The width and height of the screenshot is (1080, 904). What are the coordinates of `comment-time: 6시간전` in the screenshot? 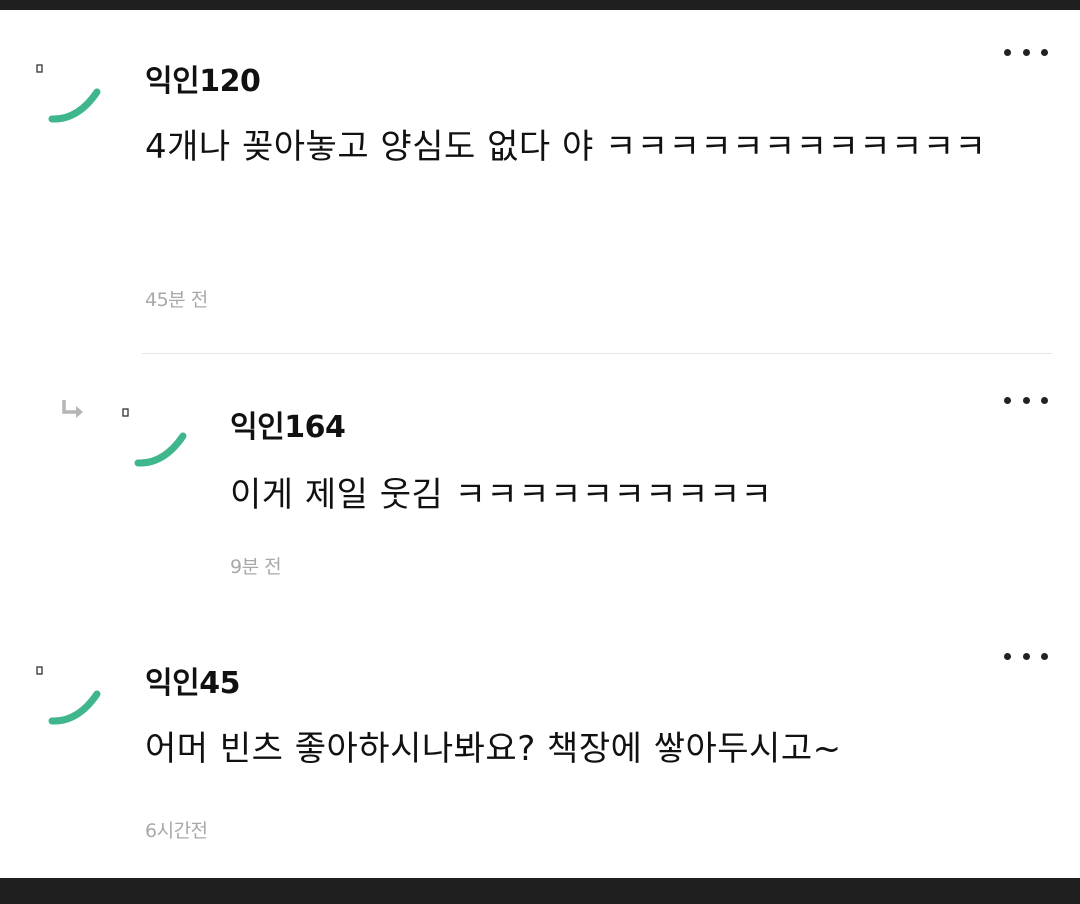 It's located at (176, 831).